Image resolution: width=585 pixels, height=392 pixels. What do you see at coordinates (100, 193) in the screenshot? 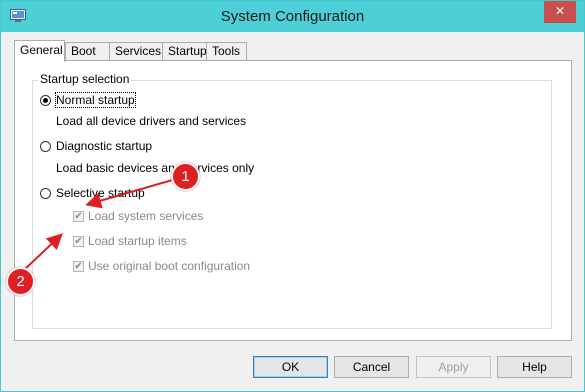
I see `selective-startup-label: Selective startup` at bounding box center [100, 193].